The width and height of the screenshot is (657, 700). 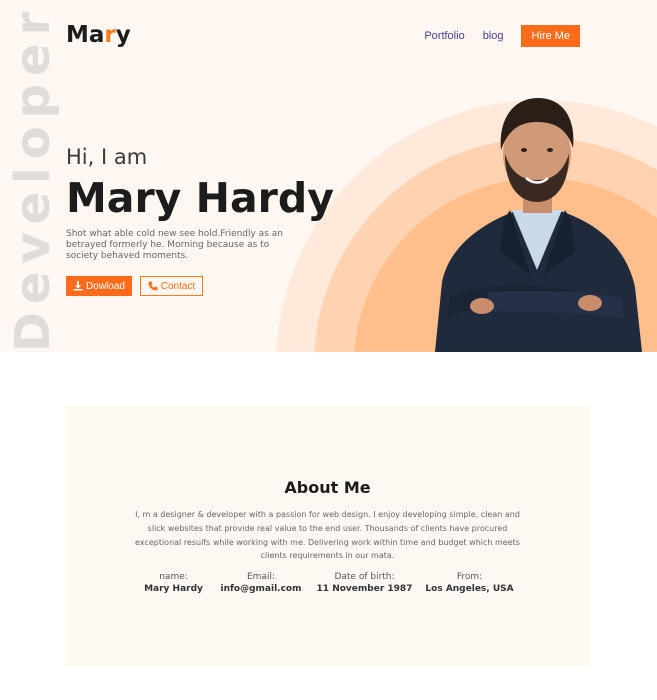 I want to click on phone-icon, so click(x=153, y=286).